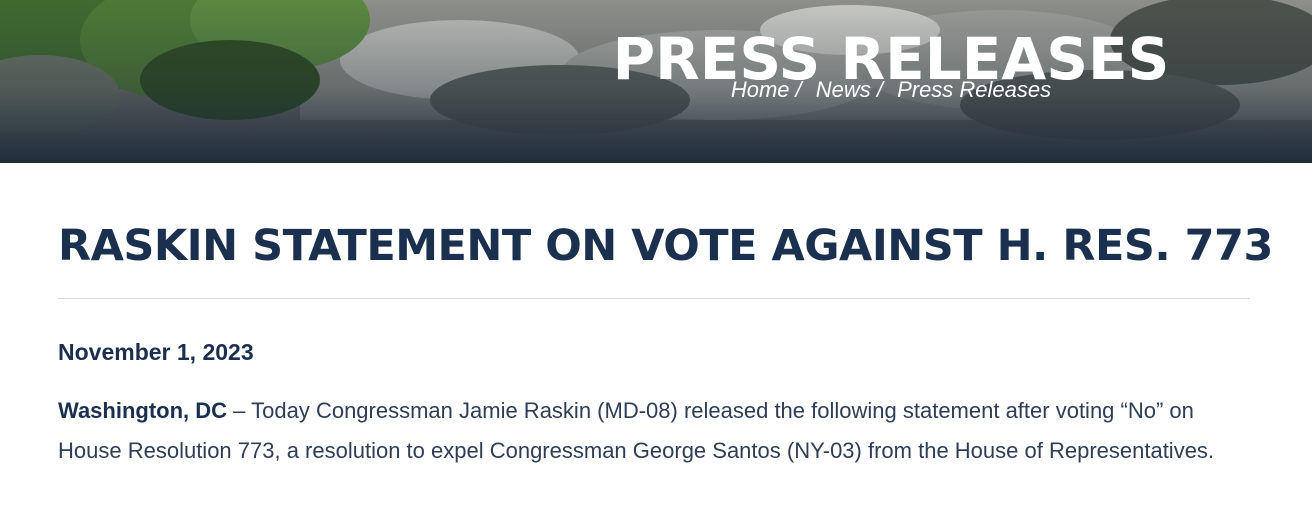  I want to click on title-divider, so click(654, 298).